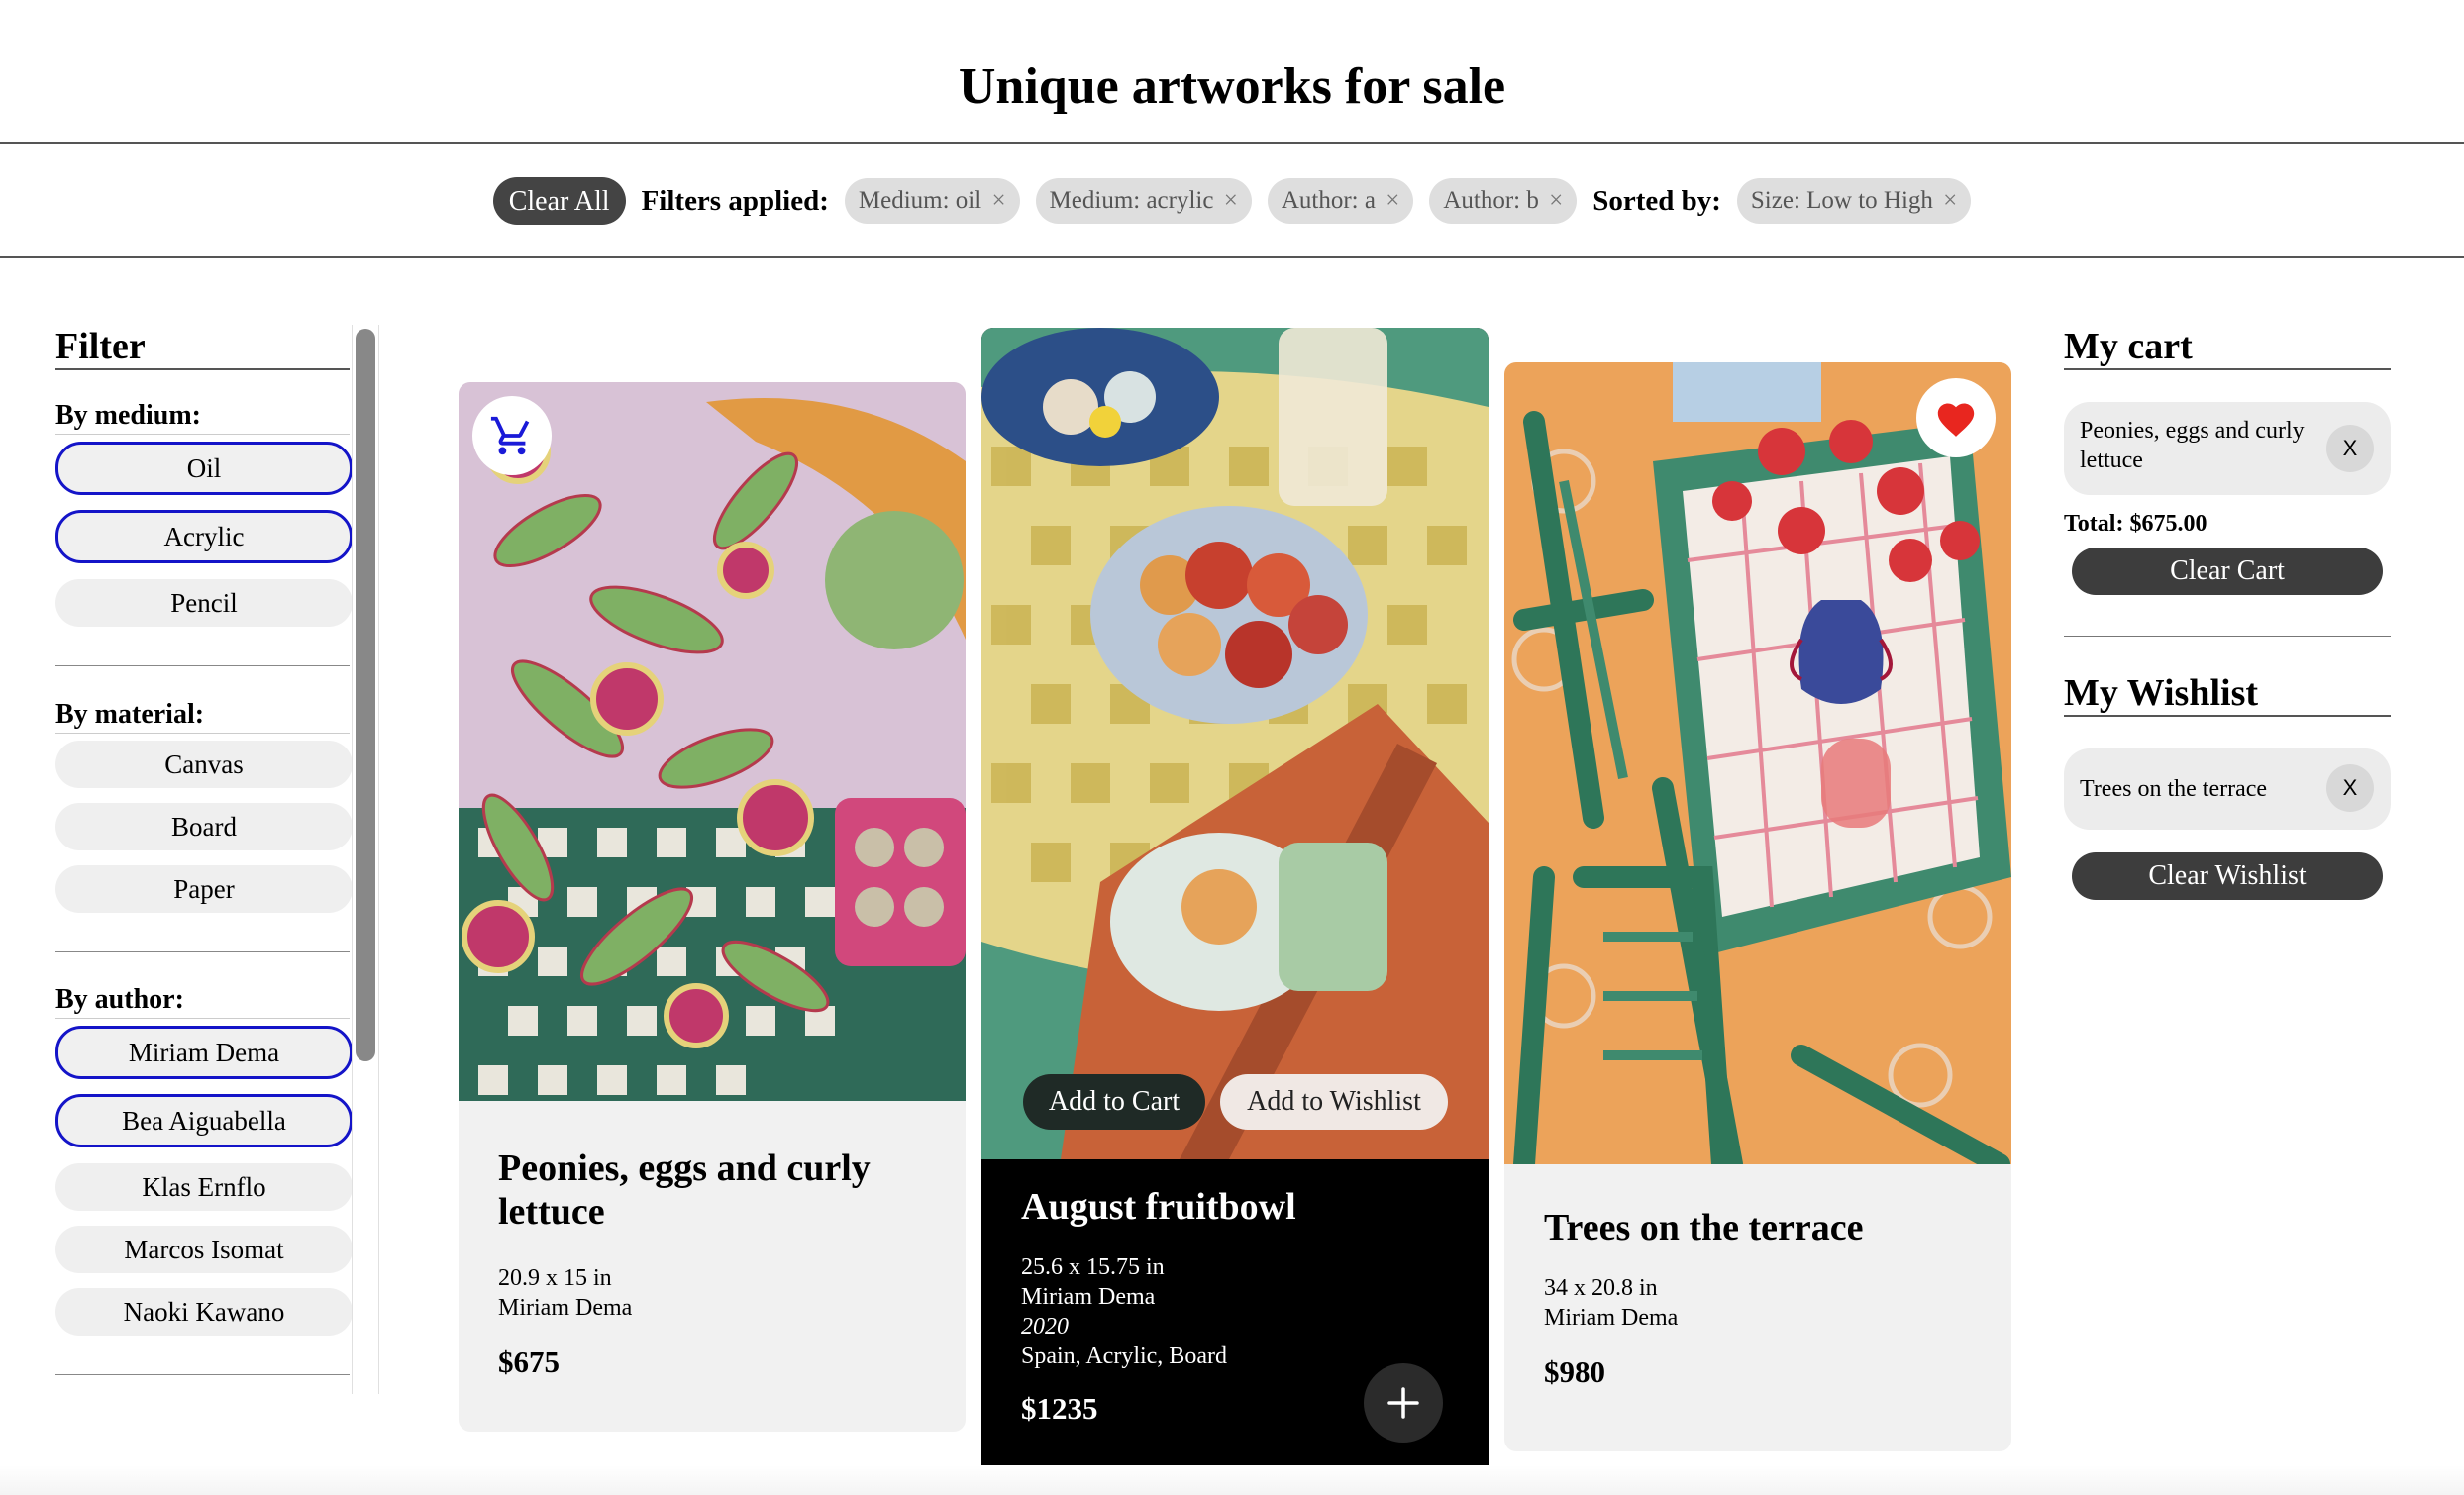  Describe the element at coordinates (2128, 346) in the screenshot. I see `cart-title: My cart` at that location.